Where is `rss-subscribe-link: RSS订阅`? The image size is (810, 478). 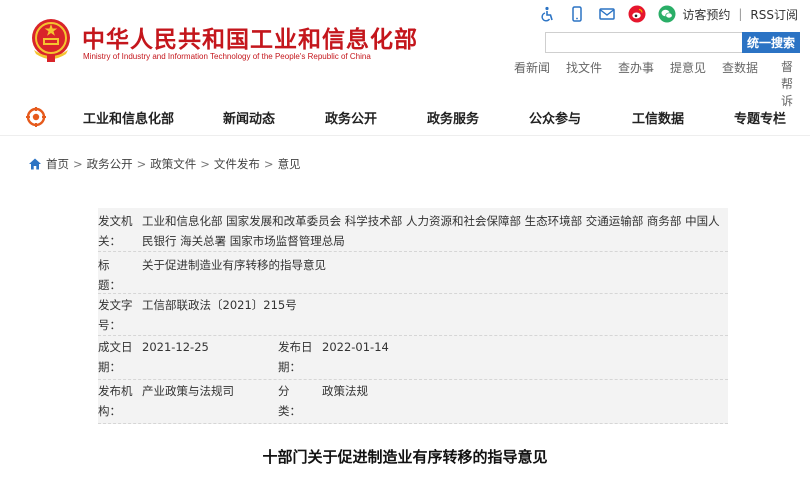 rss-subscribe-link: RSS订阅 is located at coordinates (774, 14).